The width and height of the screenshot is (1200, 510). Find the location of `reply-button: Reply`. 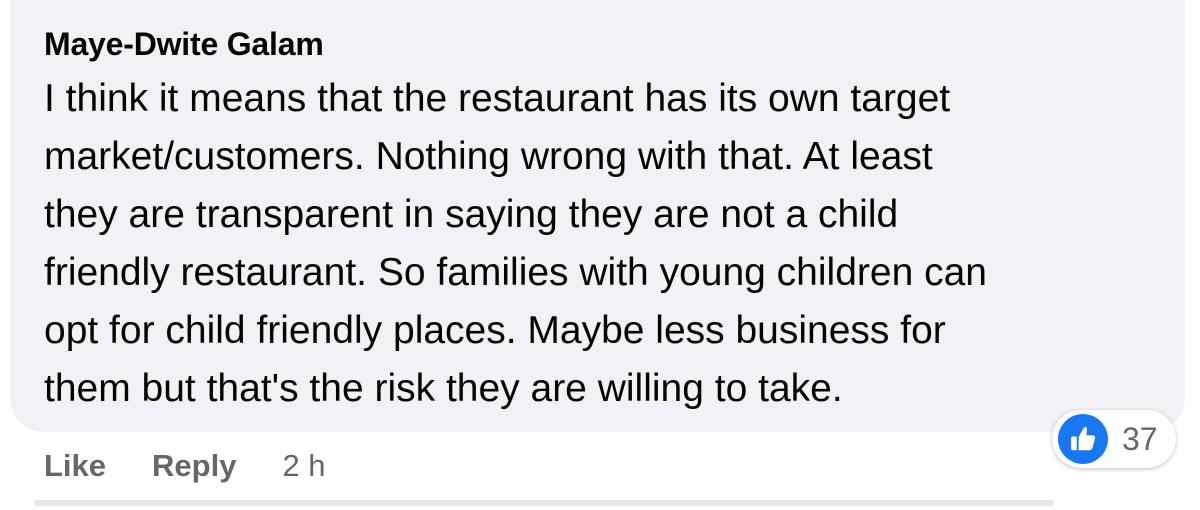

reply-button: Reply is located at coordinates (194, 466).